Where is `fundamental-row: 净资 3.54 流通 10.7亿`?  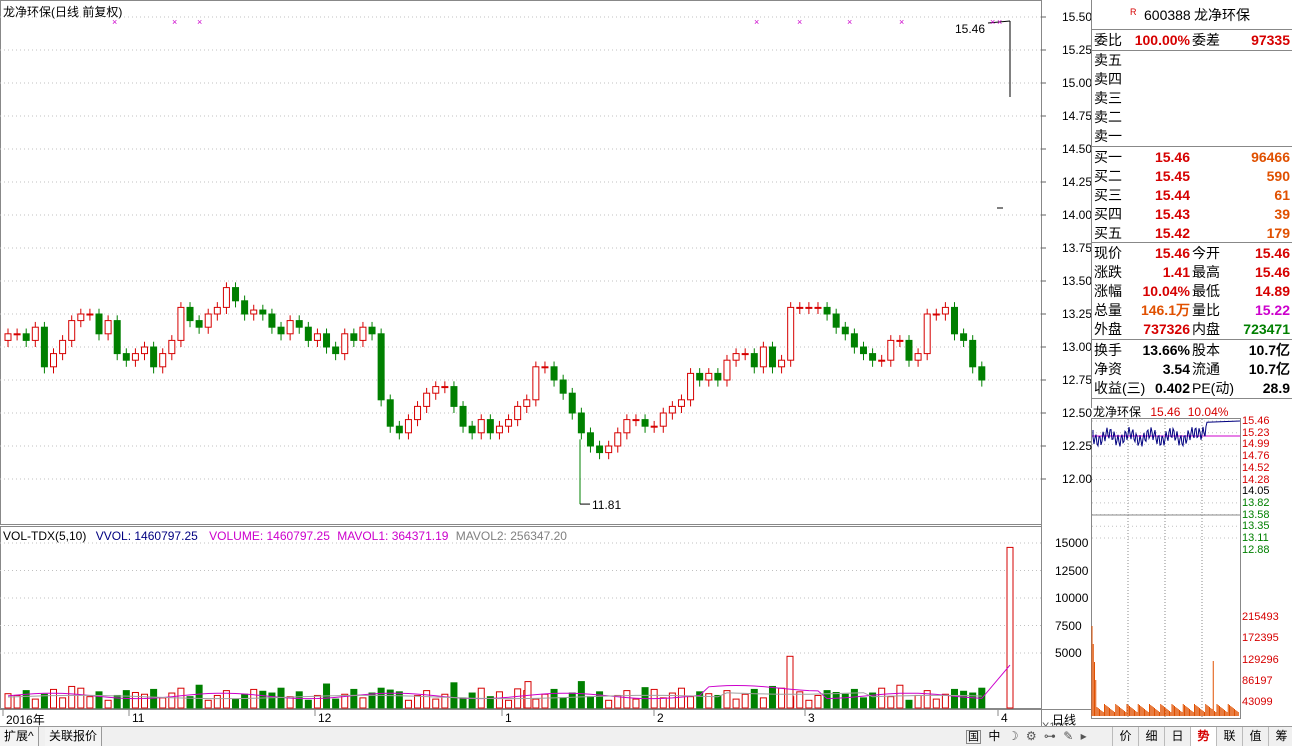
fundamental-row: 净资 3.54 流通 10.7亿 is located at coordinates (1192, 369).